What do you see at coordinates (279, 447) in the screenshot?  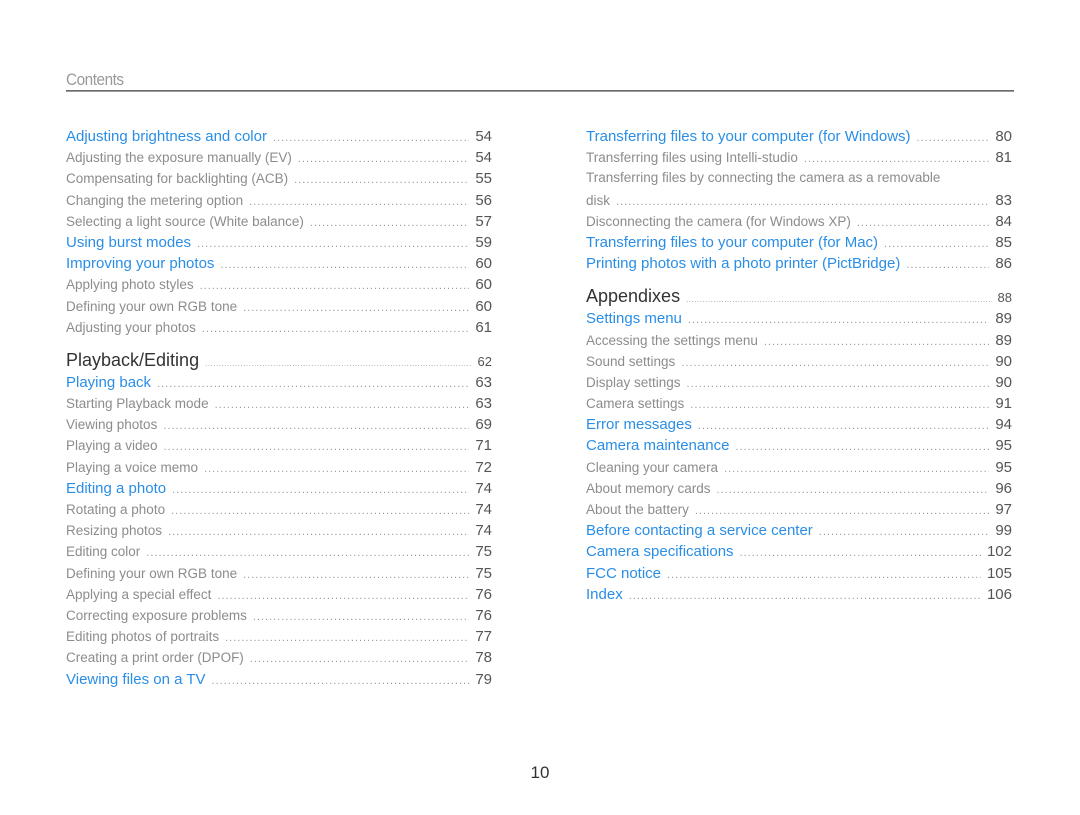 I see `toc-sub-entry: Playing a video 71` at bounding box center [279, 447].